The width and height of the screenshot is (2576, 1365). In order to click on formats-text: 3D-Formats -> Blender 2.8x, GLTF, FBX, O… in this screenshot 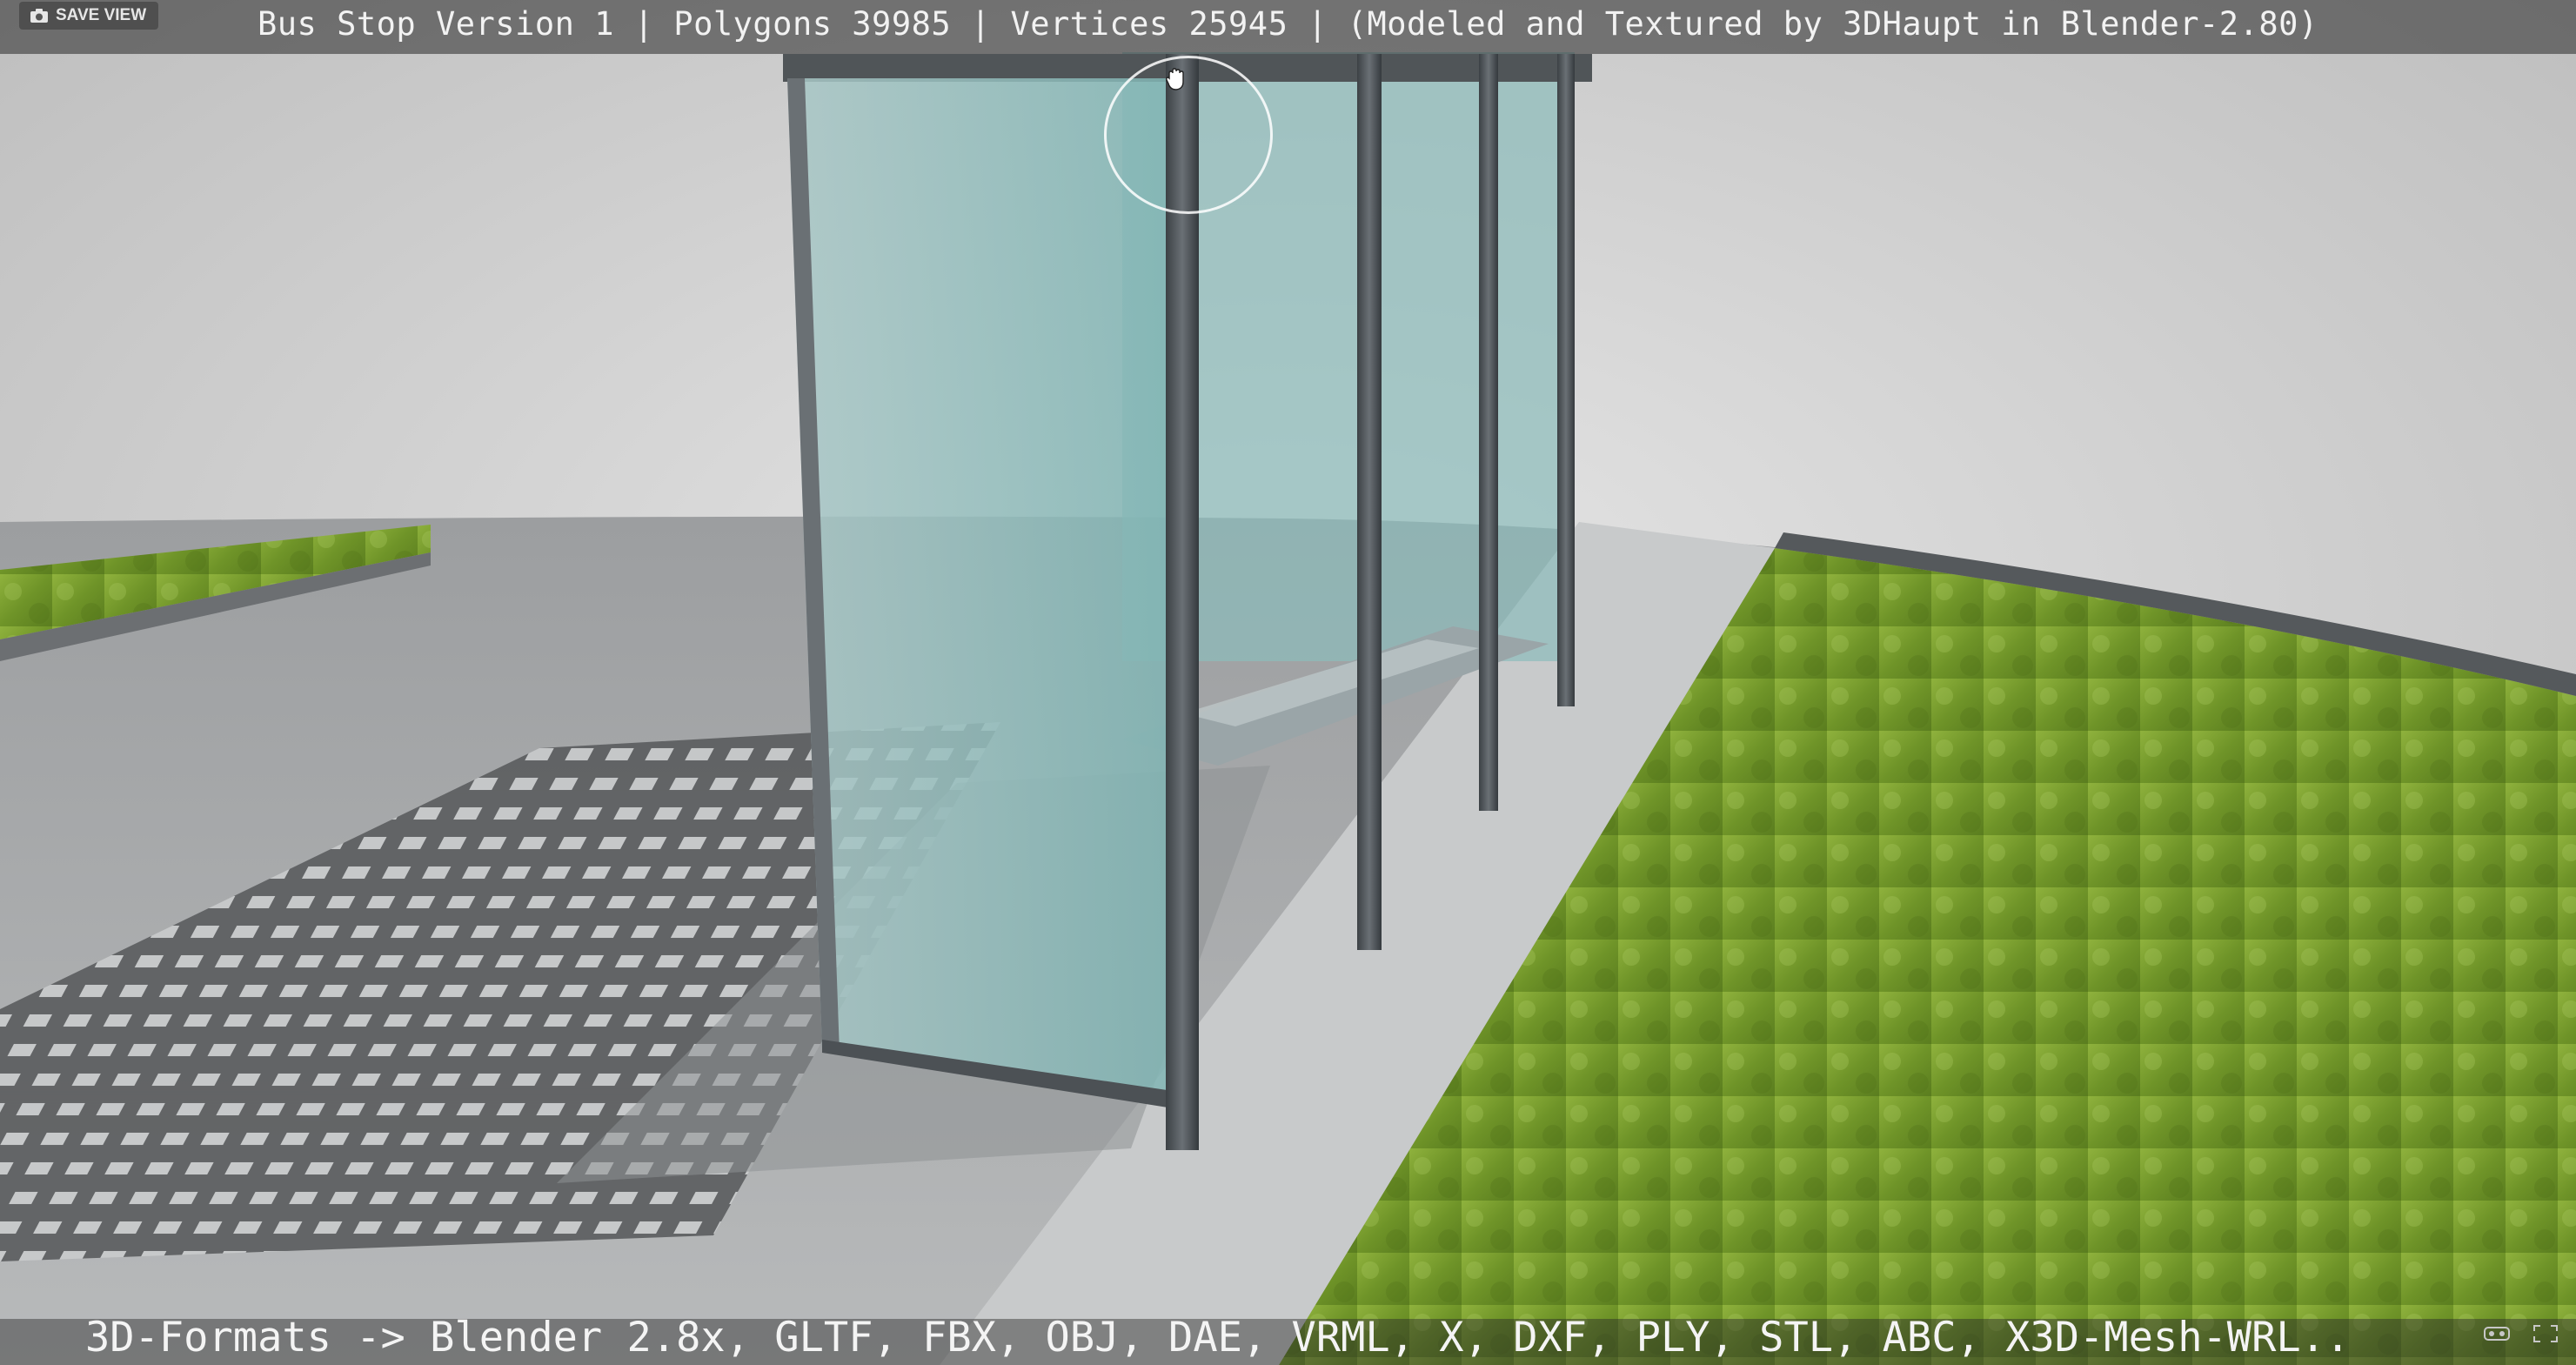, I will do `click(1218, 1338)`.